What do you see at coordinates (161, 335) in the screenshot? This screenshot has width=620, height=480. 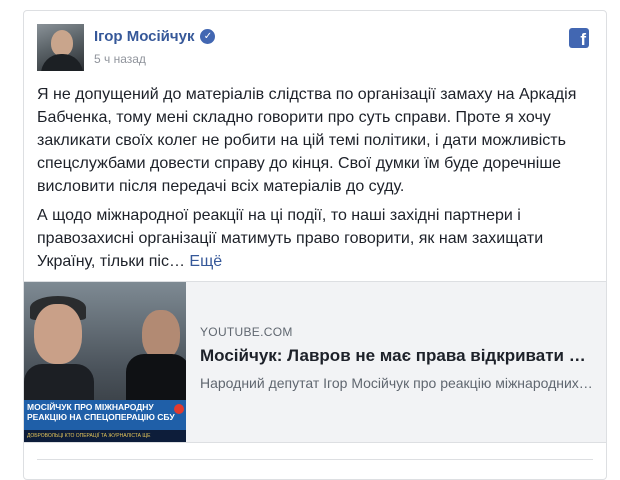 I see `thumb-second-person-face` at bounding box center [161, 335].